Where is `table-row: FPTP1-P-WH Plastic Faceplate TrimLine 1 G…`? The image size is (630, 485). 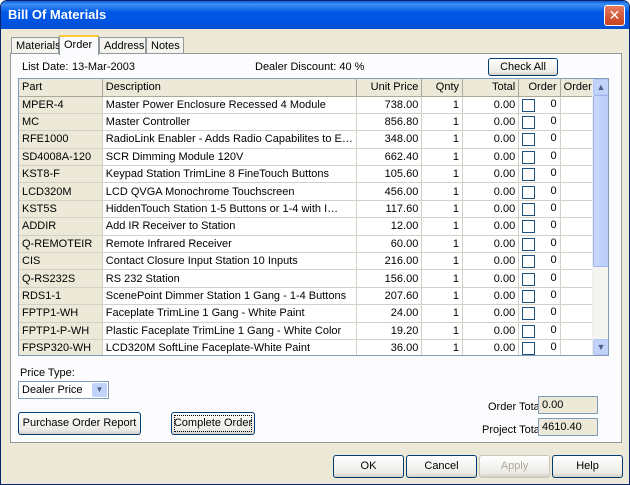 table-row: FPTP1-P-WH Plastic Faceplate TrimLine 1 G… is located at coordinates (313, 331).